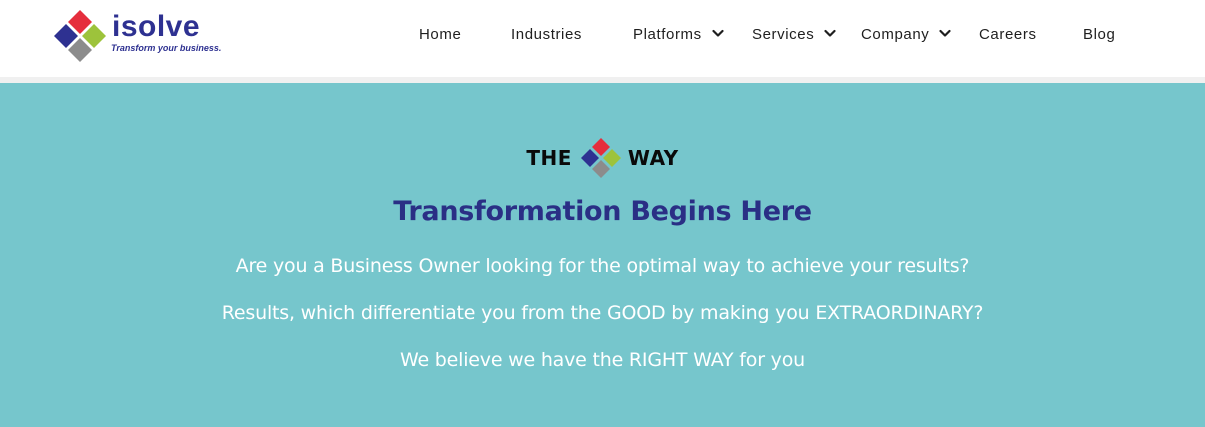  I want to click on the-way-heading: THE WAY, so click(602, 158).